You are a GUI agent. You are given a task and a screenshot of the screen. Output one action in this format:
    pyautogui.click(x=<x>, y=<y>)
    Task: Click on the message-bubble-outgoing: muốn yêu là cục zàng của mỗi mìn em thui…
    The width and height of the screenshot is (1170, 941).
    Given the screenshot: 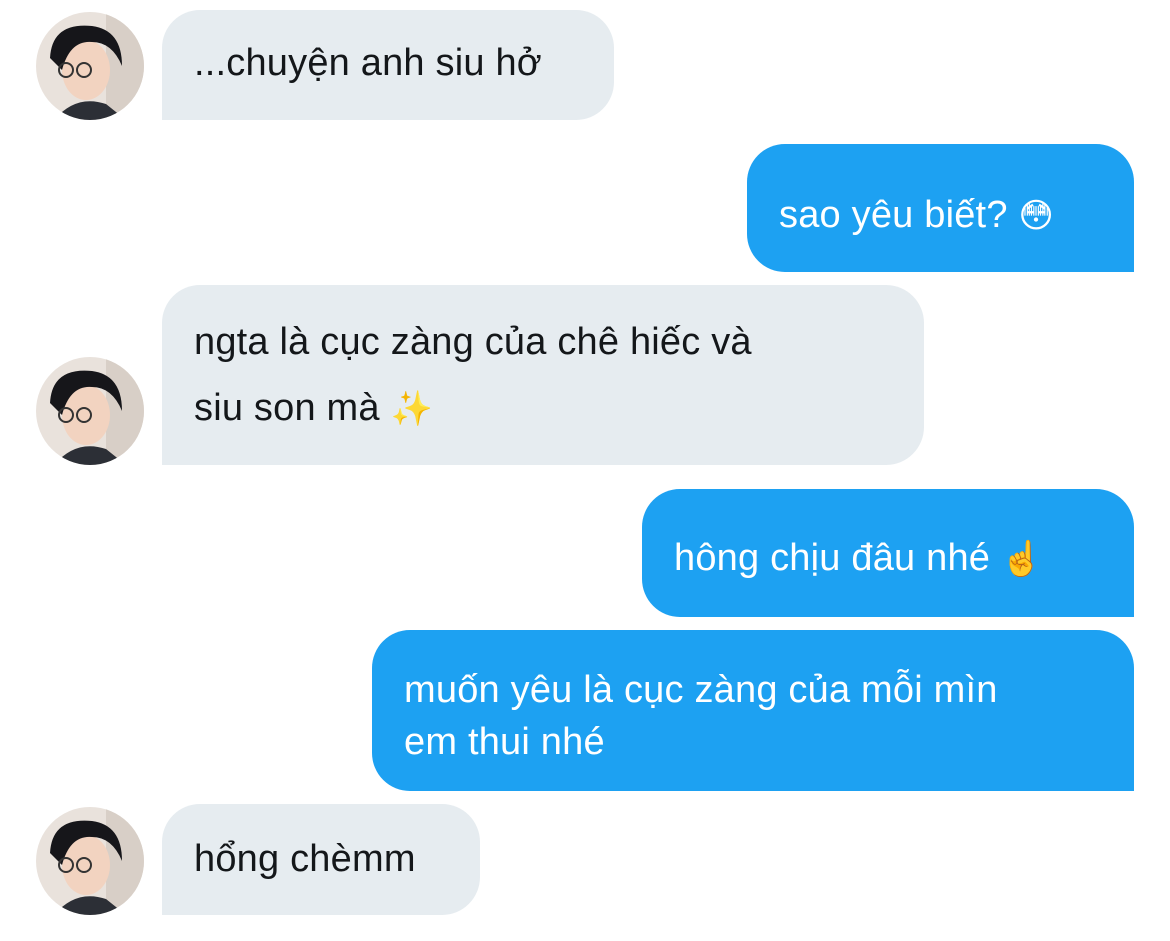 What is the action you would take?
    pyautogui.click(x=753, y=710)
    